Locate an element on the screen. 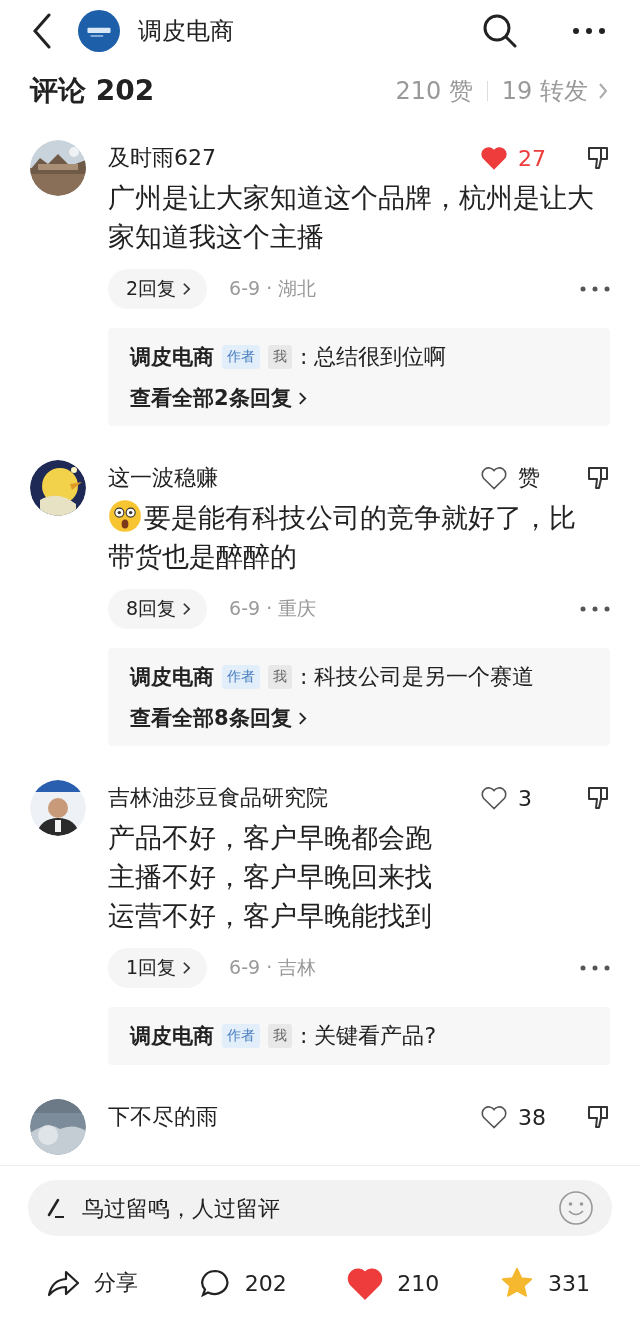 This screenshot has height=1330, width=640. speech-bubble-icon is located at coordinates (214, 1283).